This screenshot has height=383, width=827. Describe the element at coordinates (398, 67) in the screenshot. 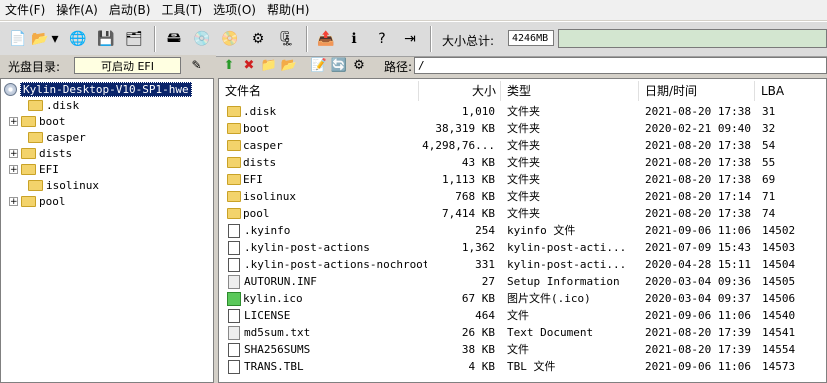

I see `path-label: 路径:` at that location.